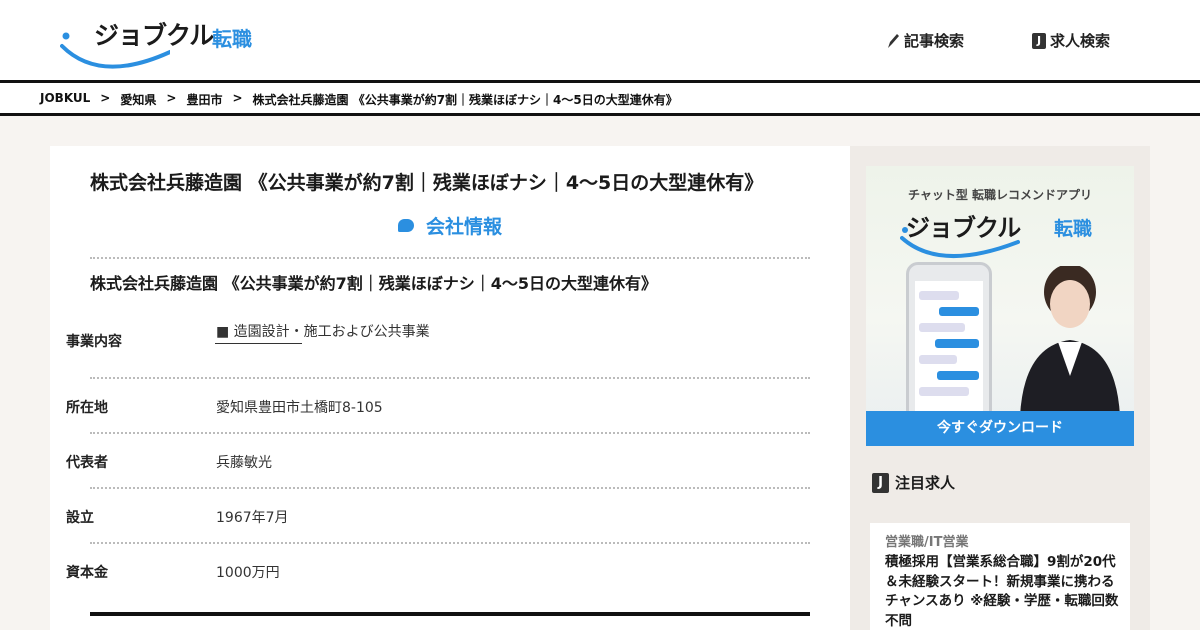 The image size is (1200, 630). I want to click on site-logo: ジョブクル 転職, so click(160, 42).